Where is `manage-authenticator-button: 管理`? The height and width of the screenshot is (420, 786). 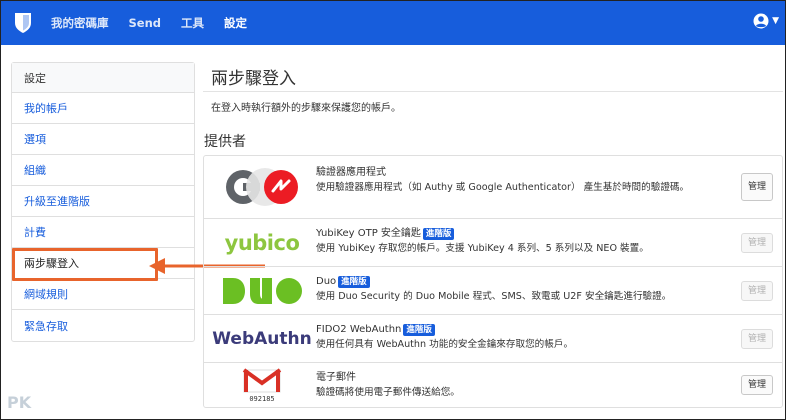
manage-authenticator-button: 管理 is located at coordinates (757, 187).